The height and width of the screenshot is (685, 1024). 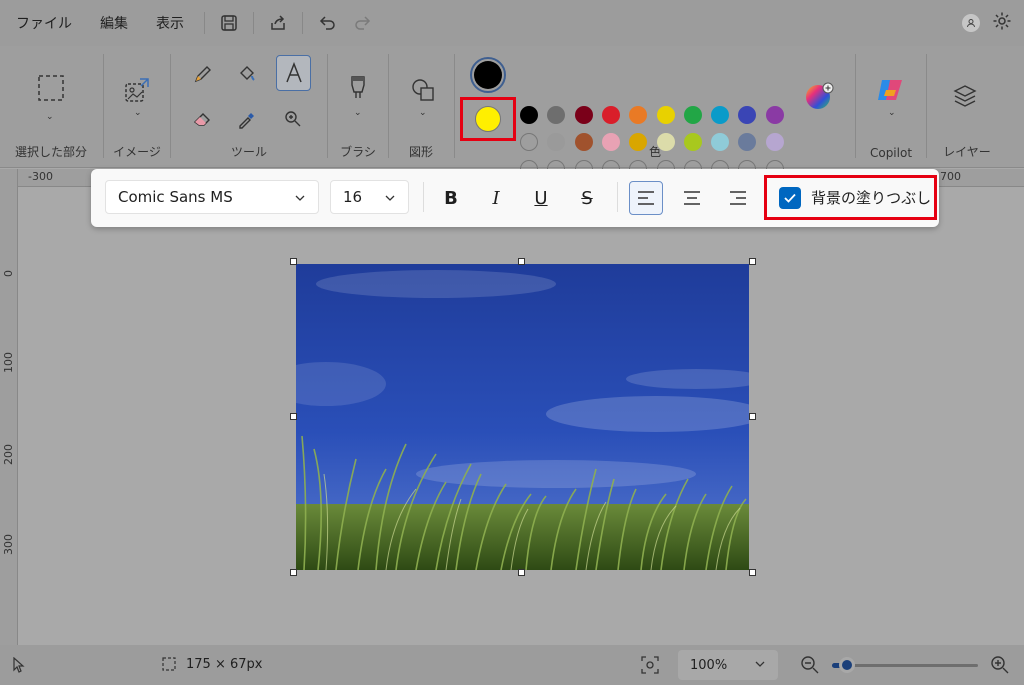 What do you see at coordinates (515, 198) in the screenshot?
I see `text-format-toolbar: Comic Sans MS 16 B I U S 背景の塗りつぶし` at bounding box center [515, 198].